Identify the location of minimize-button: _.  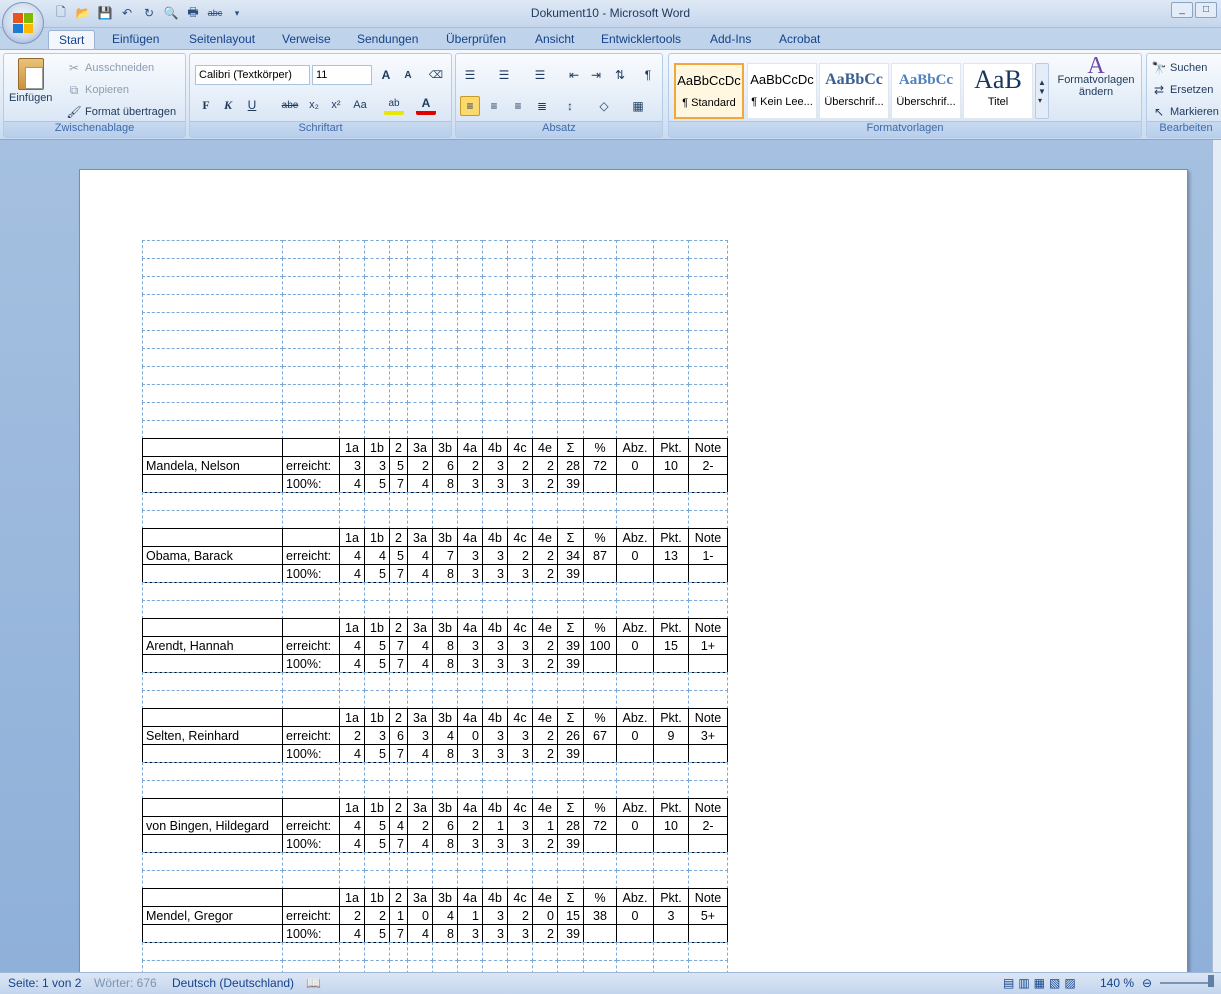
(1182, 10).